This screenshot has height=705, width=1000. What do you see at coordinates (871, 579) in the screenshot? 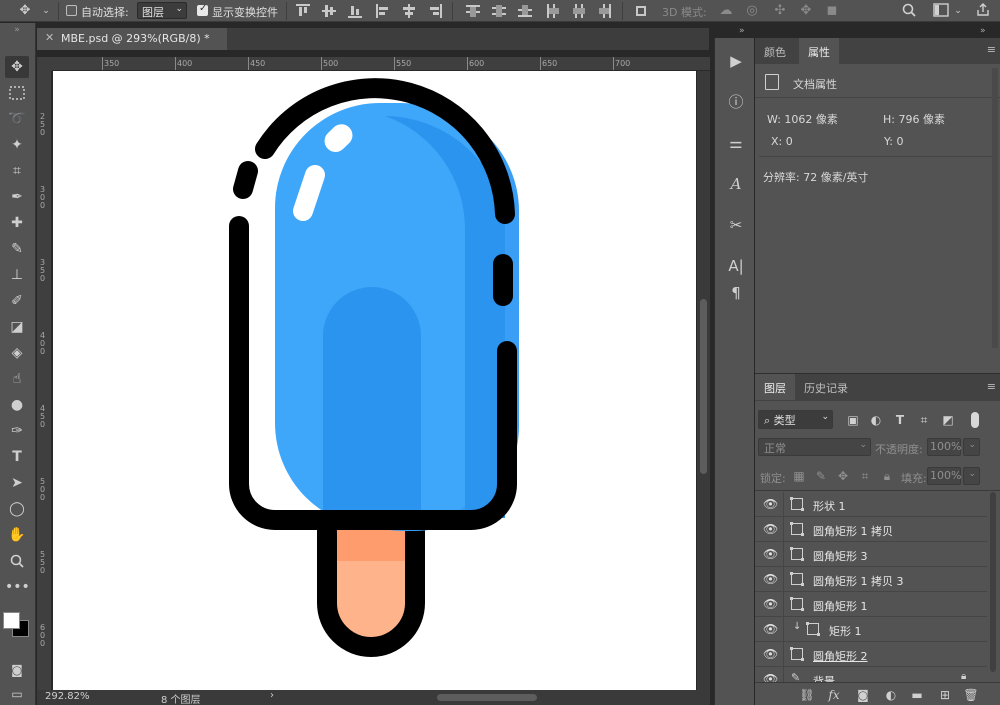
I see `layer-row: 👁︎ 圆角矩形 1 拷贝 3` at bounding box center [871, 579].